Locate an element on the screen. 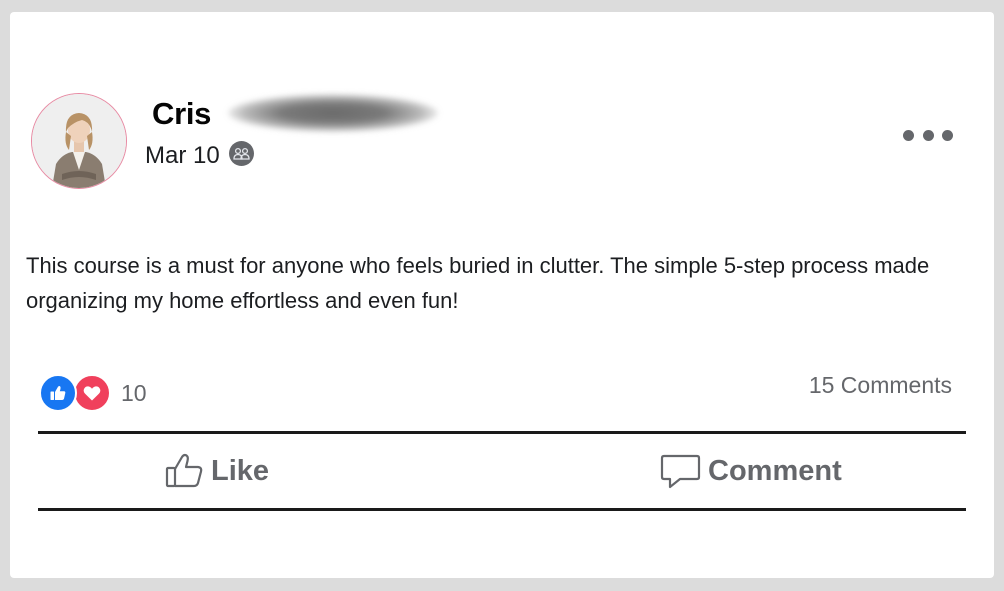  comment-button: Comment is located at coordinates (751, 471).